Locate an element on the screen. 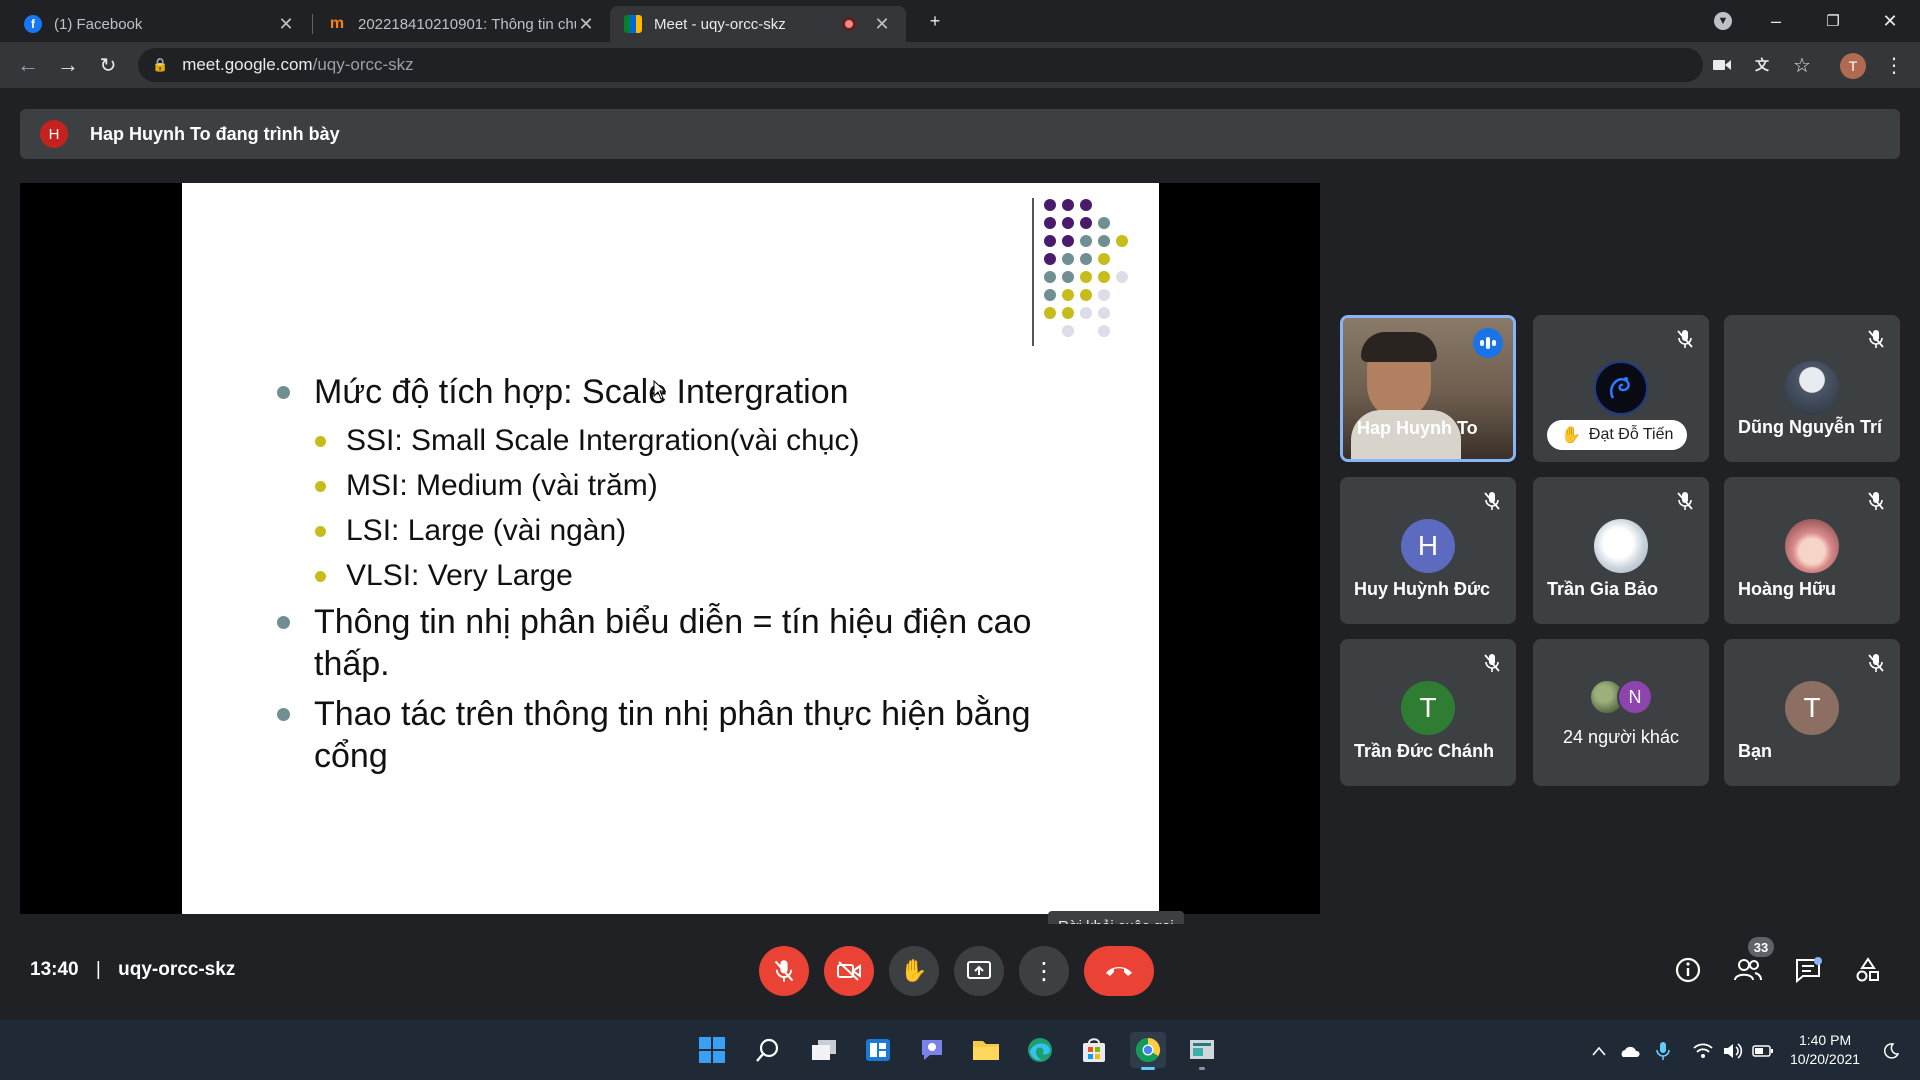 Image resolution: width=1920 pixels, height=1080 pixels. chrome-taskbar-button is located at coordinates (1148, 1051).